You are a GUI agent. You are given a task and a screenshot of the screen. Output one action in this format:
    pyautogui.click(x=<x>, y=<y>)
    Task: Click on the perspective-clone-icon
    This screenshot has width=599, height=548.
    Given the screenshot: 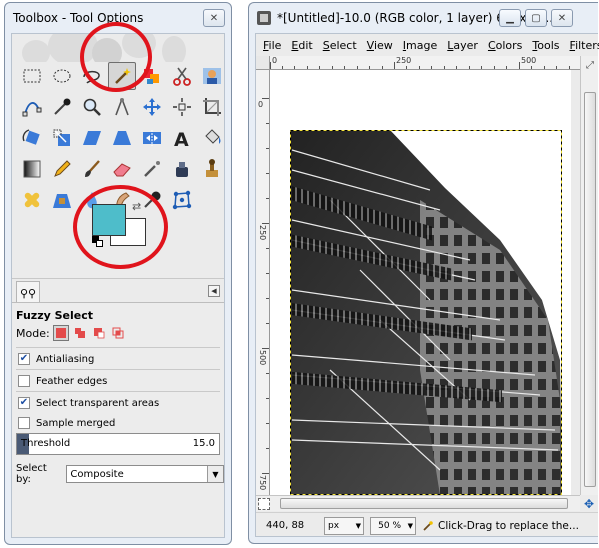 What is the action you would take?
    pyautogui.click(x=62, y=200)
    